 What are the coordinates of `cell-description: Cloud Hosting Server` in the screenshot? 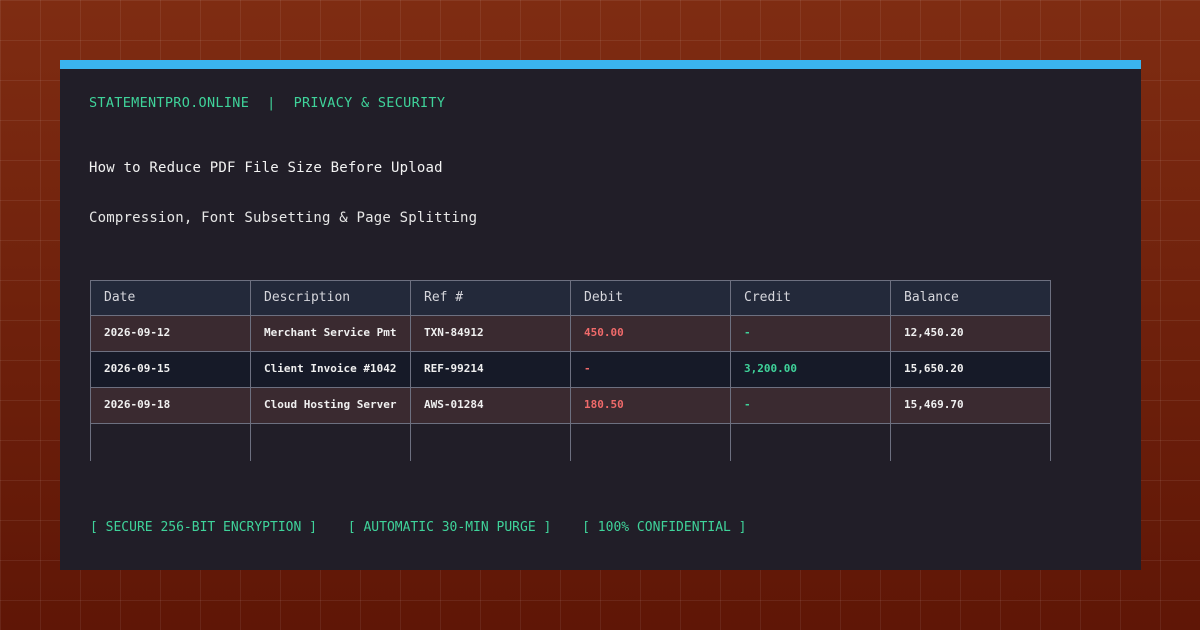 It's located at (330, 404).